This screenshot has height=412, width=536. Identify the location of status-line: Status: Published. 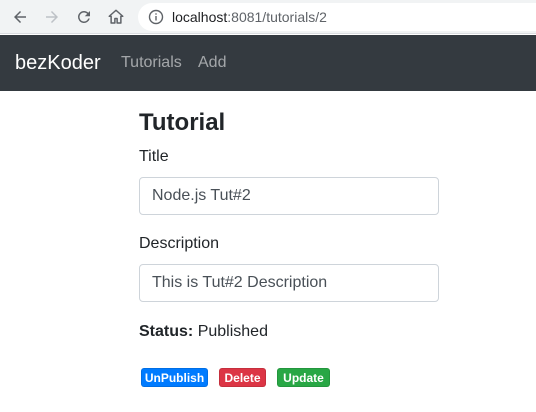
(289, 332).